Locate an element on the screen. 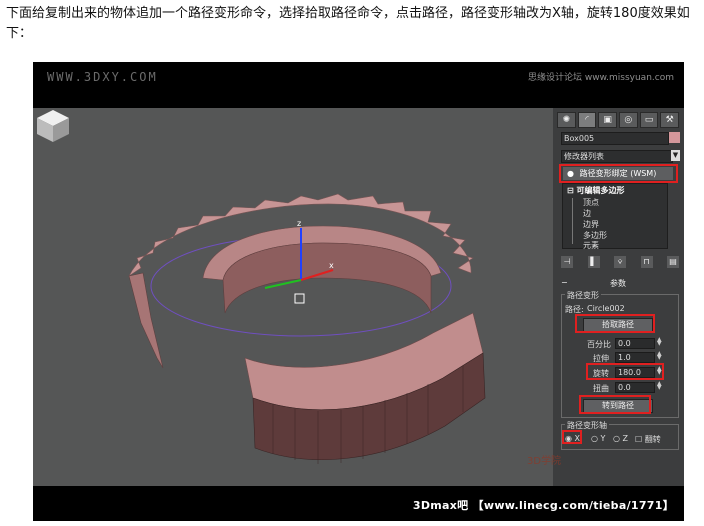  tree-line is located at coordinates (572, 221).